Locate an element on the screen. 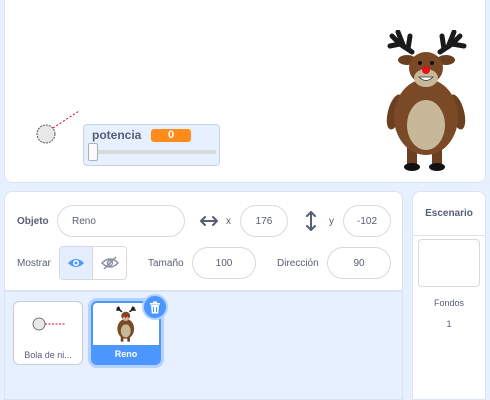 Image resolution: width=490 pixels, height=400 pixels. eye-slash-icon is located at coordinates (109, 263).